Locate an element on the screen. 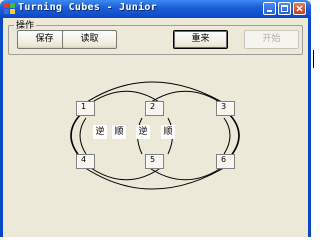  background-strip is located at coordinates (314, 118).